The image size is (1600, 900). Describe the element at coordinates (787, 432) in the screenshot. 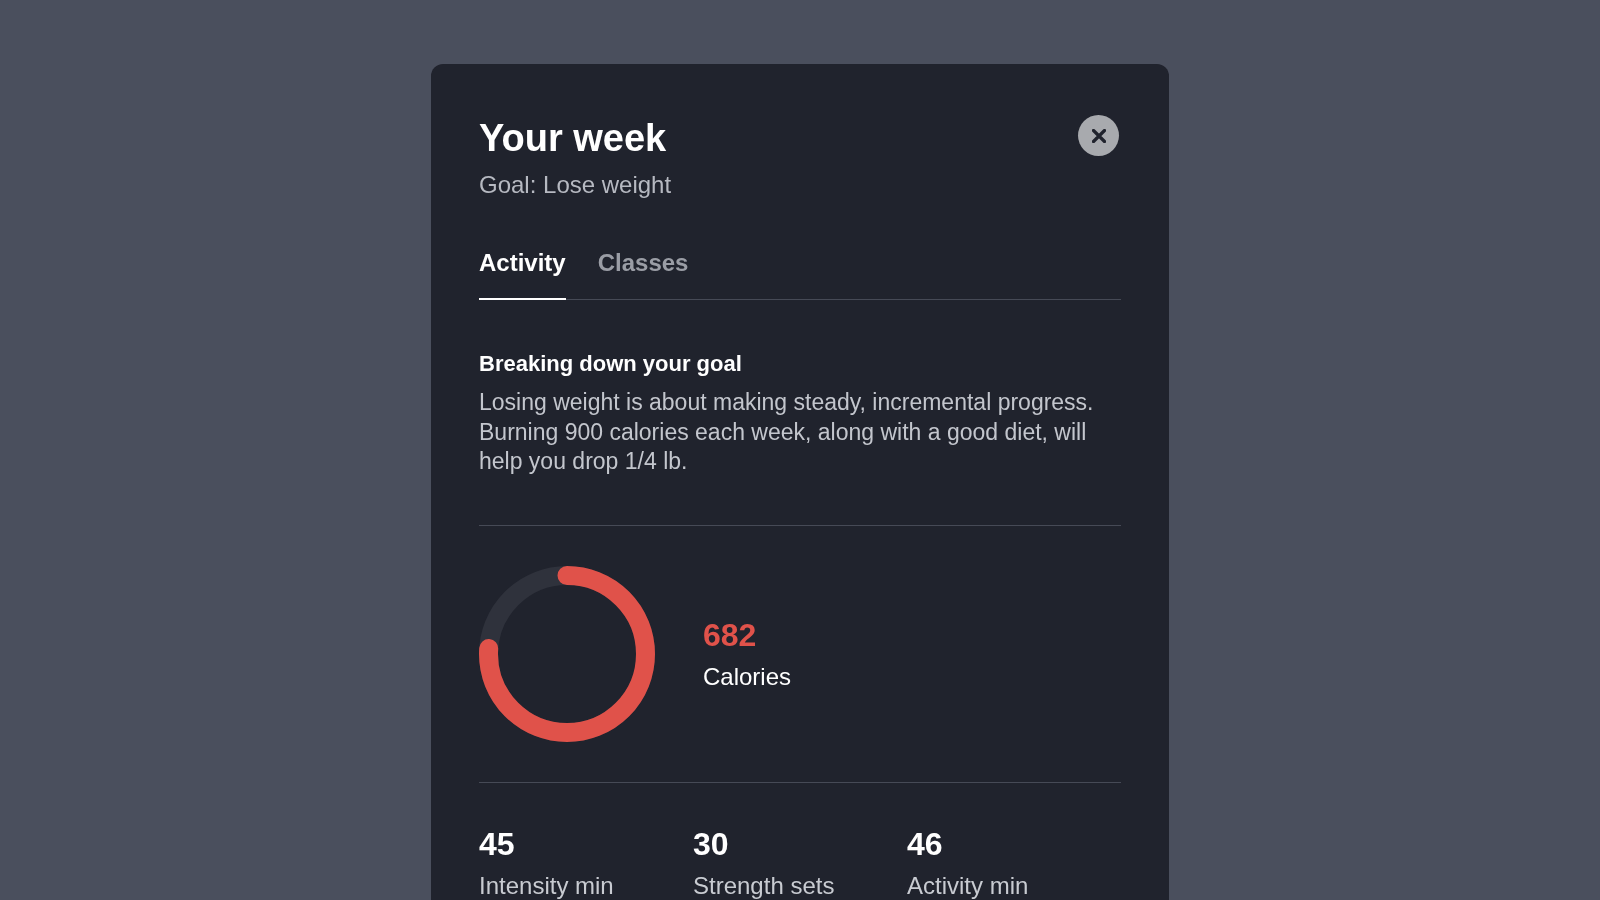

I see `goal-description: Losing weight is about making steady, incremental progress. Burning 900 calories each week, along with a good diet, will help you drop 1/4 lb.` at that location.